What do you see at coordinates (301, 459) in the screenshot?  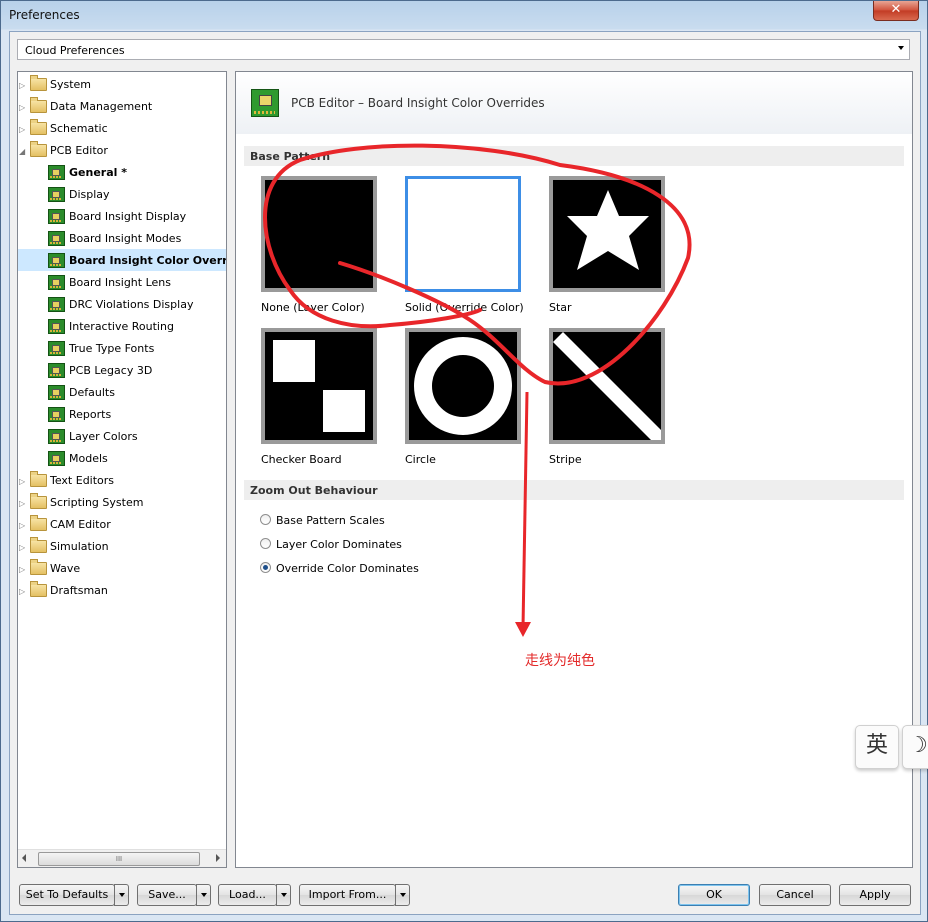 I see `pattern-label-checker: Checker Board` at bounding box center [301, 459].